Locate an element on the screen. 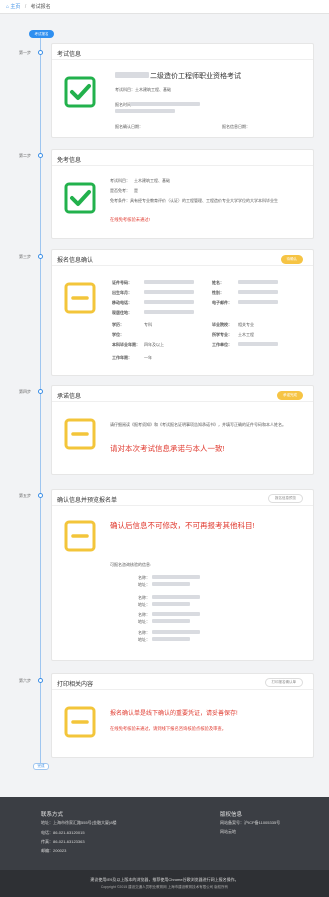 The width and height of the screenshot is (329, 897). exempt-notice: 在线免考核验未通过! is located at coordinates (130, 219).